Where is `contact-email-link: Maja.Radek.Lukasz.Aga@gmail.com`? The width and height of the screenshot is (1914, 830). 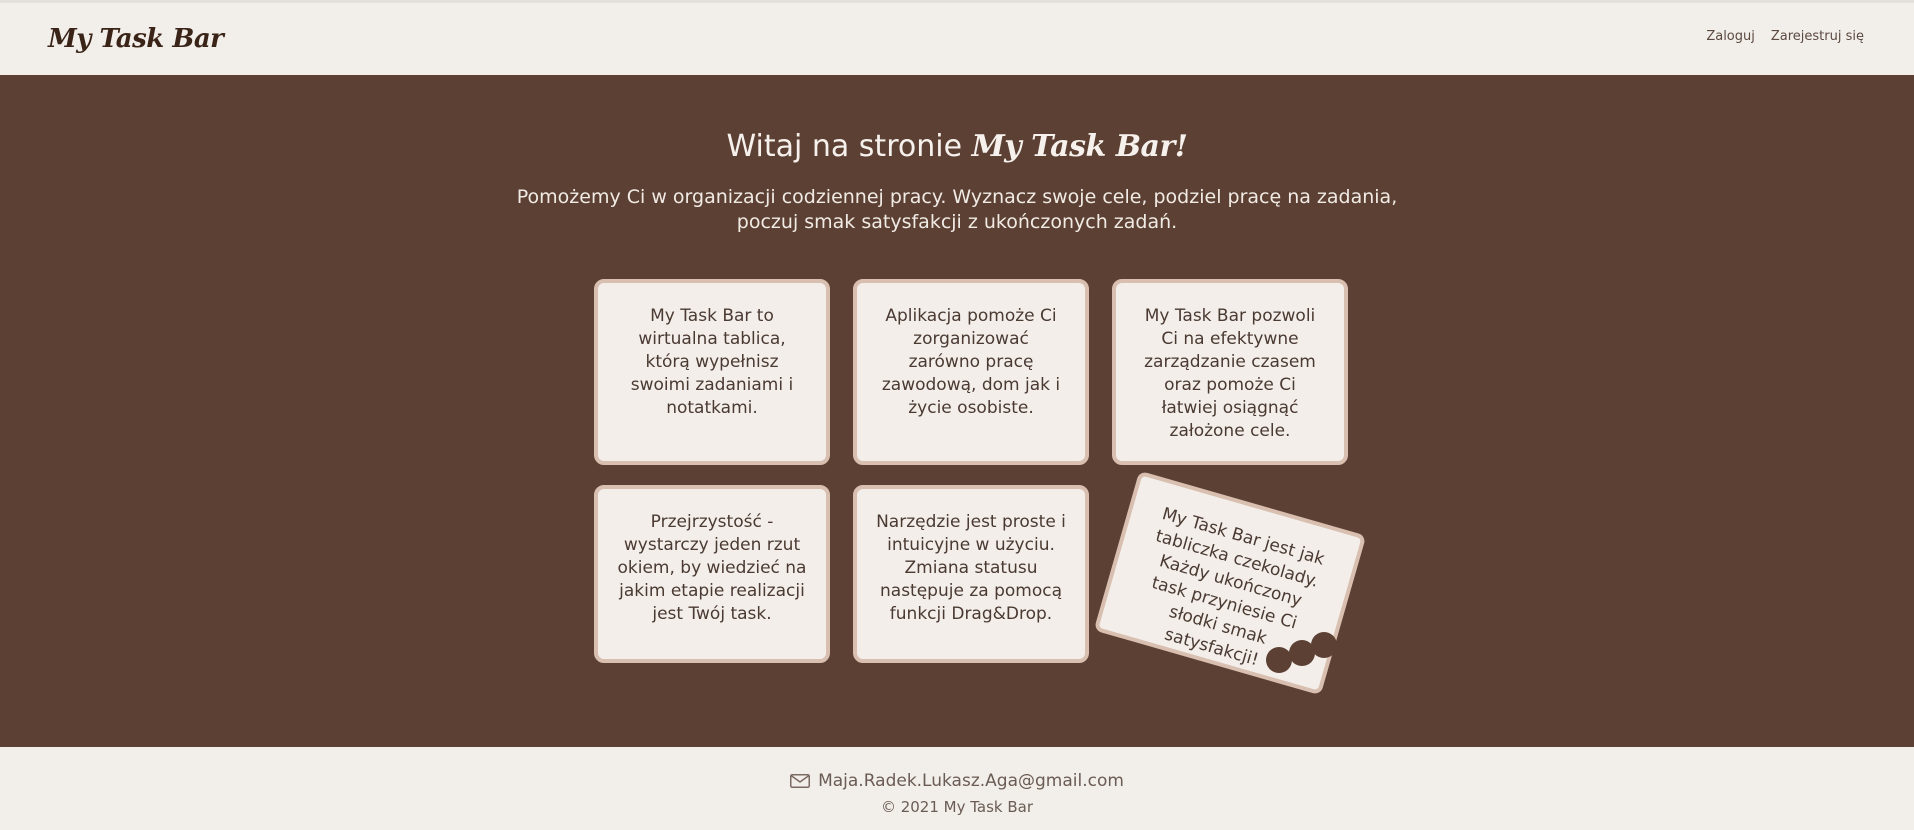
contact-email-link: Maja.Radek.Lukasz.Aga@gmail.com is located at coordinates (971, 781).